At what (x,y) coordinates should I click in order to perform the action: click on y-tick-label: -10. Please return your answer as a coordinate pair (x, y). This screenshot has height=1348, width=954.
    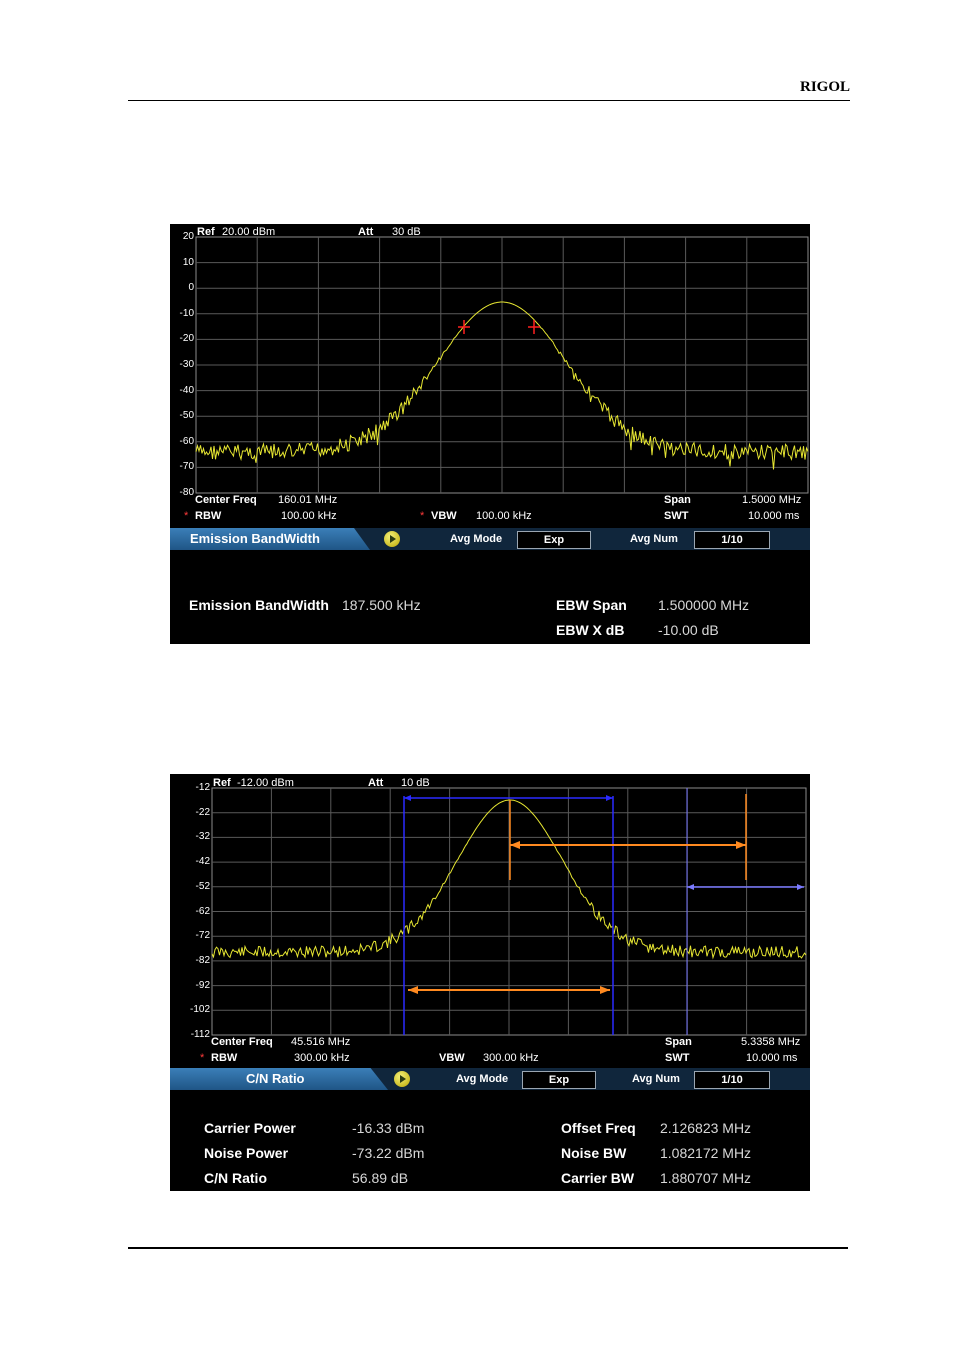
    Looking at the image, I should click on (186, 313).